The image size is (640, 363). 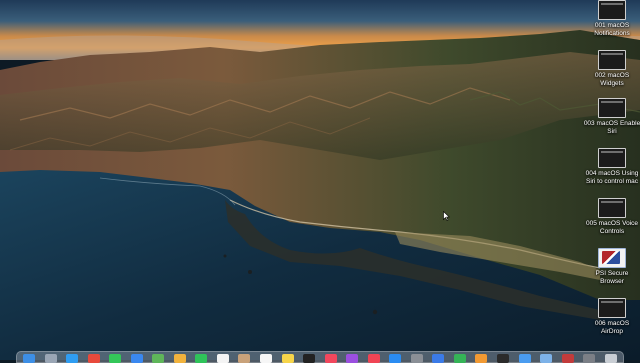 What do you see at coordinates (201, 358) in the screenshot?
I see `facetime-app-icon` at bounding box center [201, 358].